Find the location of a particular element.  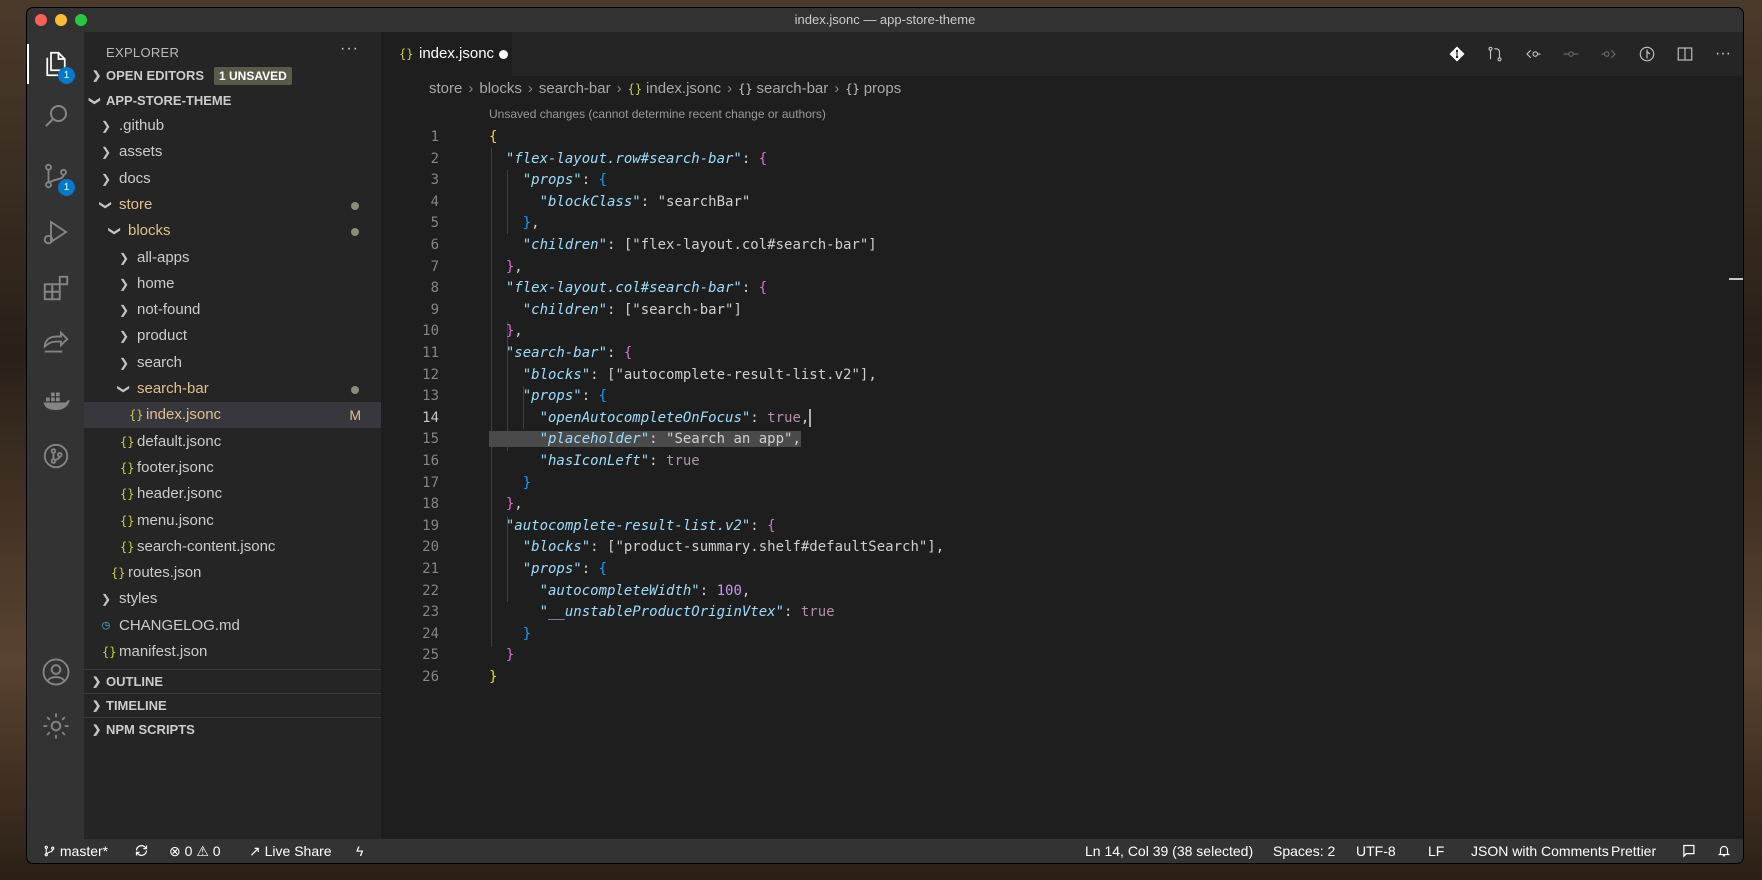

breadcrumb-item: index.jsonc is located at coordinates (683, 88).